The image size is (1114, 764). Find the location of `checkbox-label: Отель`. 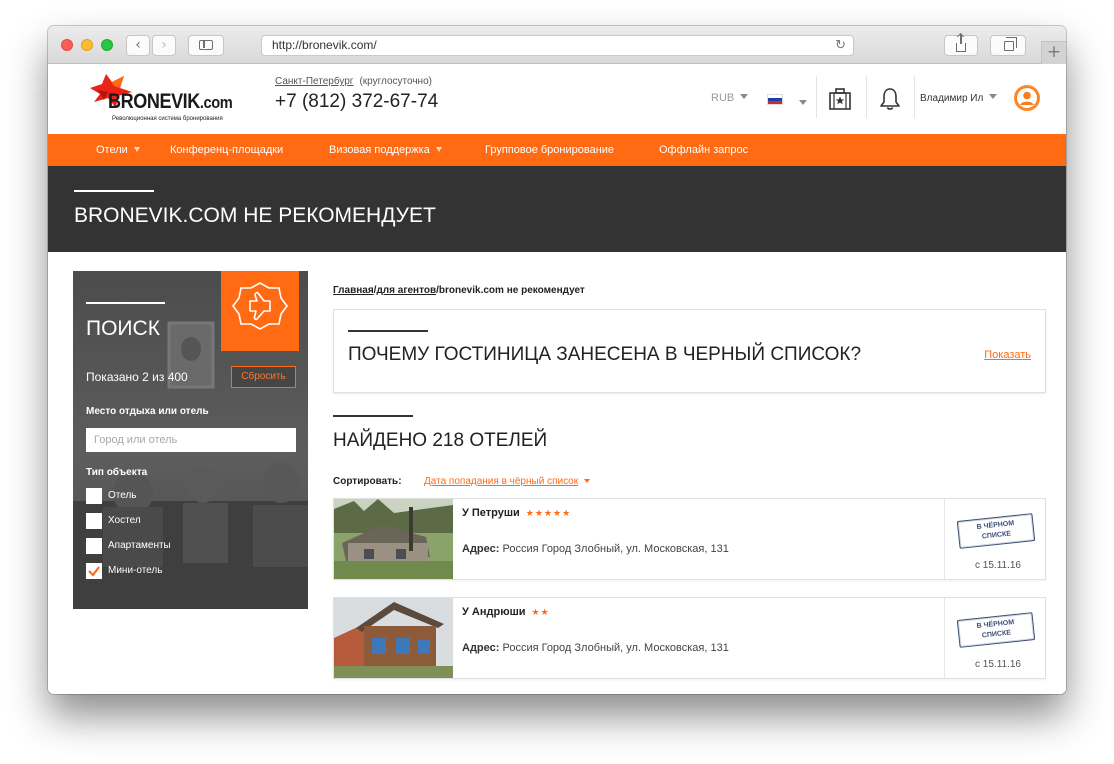

checkbox-label: Отель is located at coordinates (122, 495).